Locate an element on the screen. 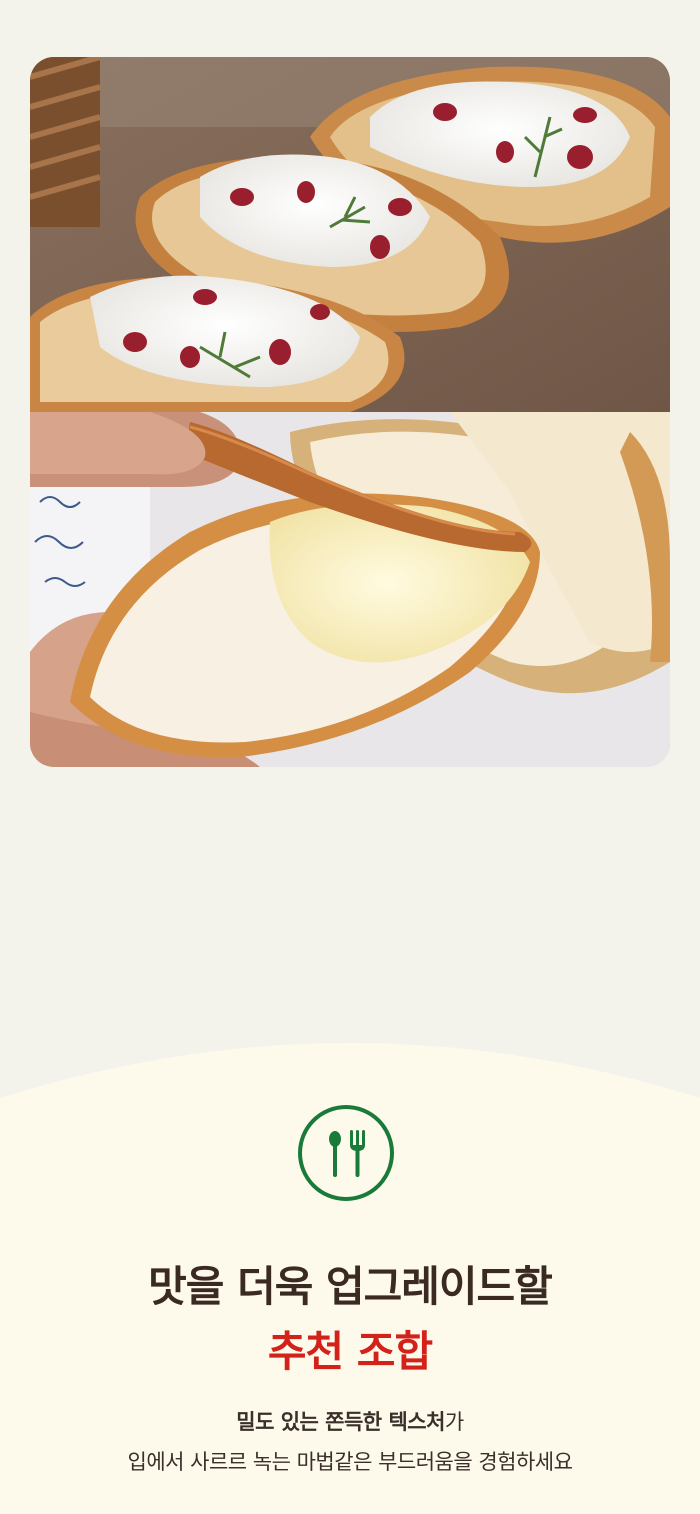 Image resolution: width=700 pixels, height=1514 pixels. utensils-icon is located at coordinates (346, 1153).